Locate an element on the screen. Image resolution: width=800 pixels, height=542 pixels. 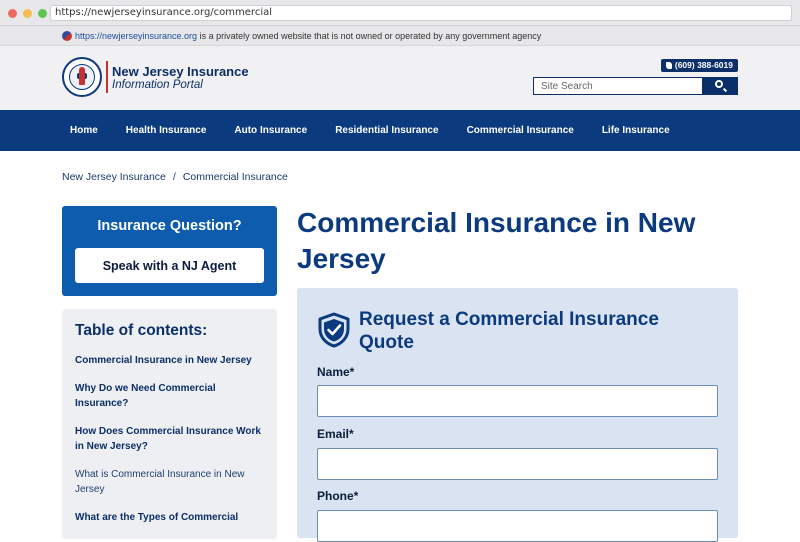
site-search is located at coordinates (635, 86).